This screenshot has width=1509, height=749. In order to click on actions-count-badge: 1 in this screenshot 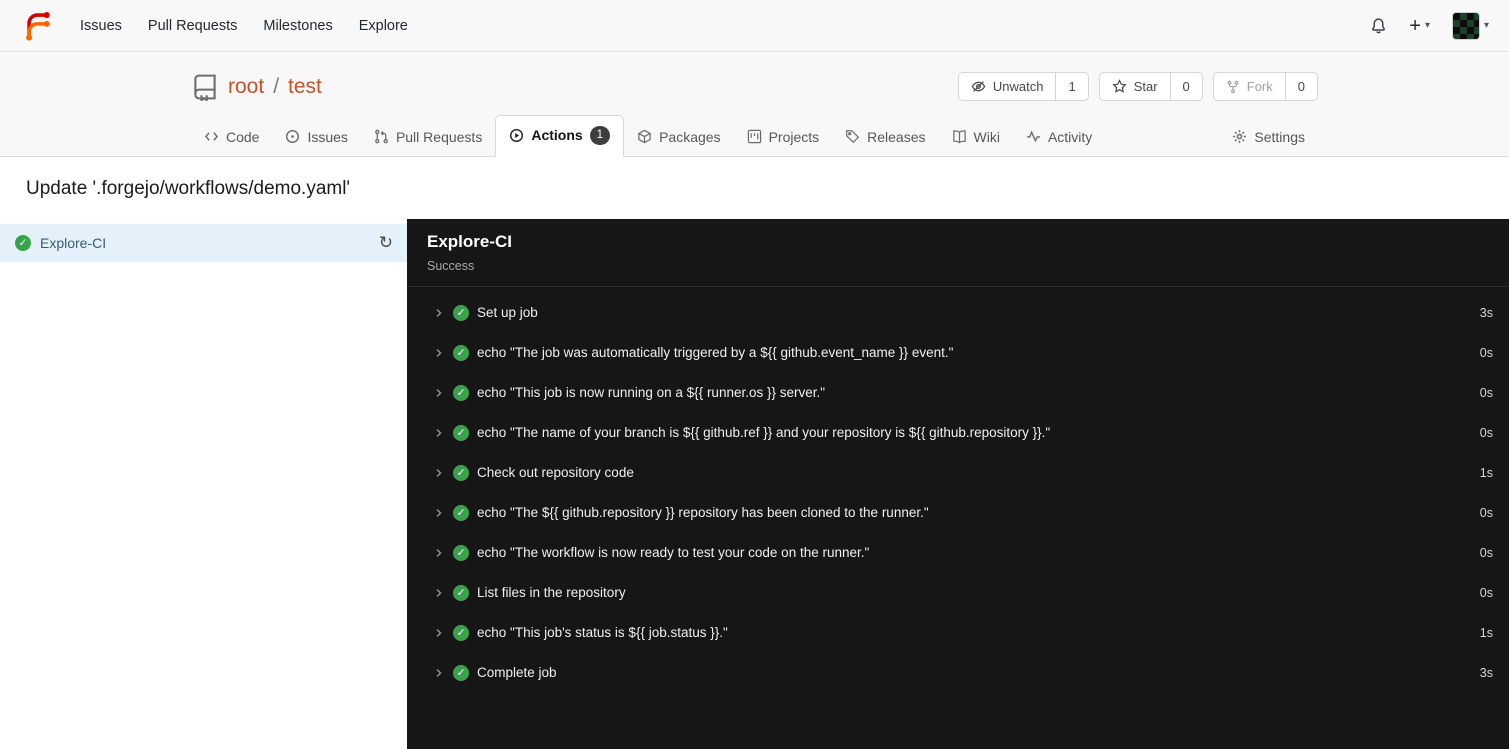, I will do `click(600, 135)`.